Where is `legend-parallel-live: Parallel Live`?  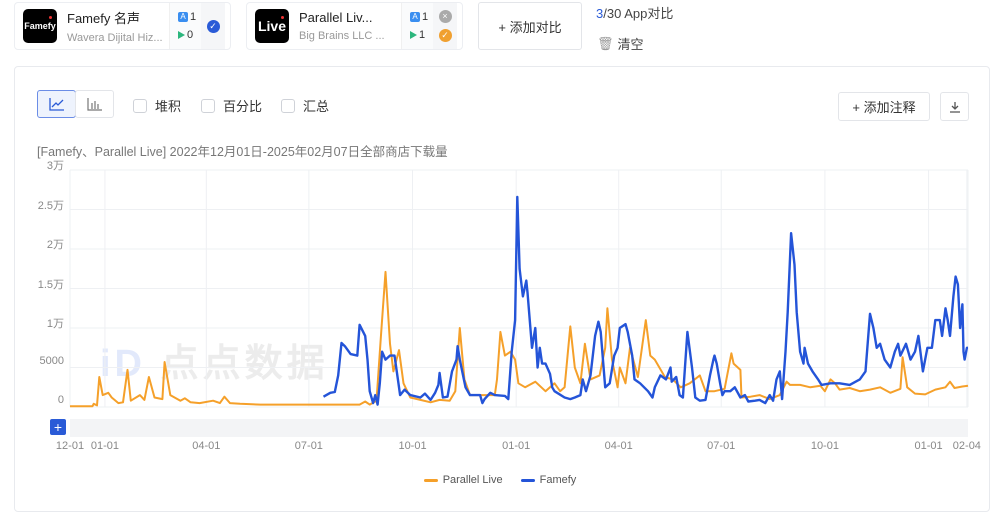
legend-parallel-live: Parallel Live is located at coordinates (463, 480).